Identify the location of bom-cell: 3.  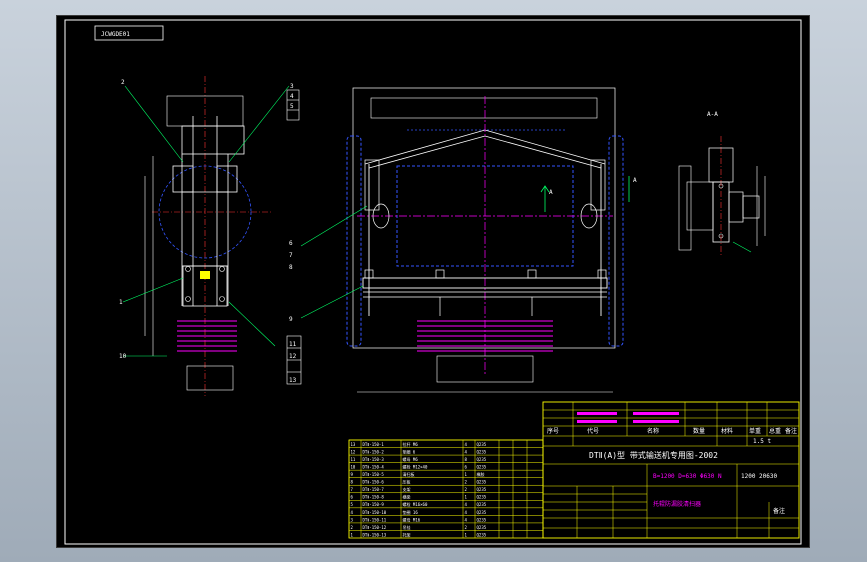
(352, 519).